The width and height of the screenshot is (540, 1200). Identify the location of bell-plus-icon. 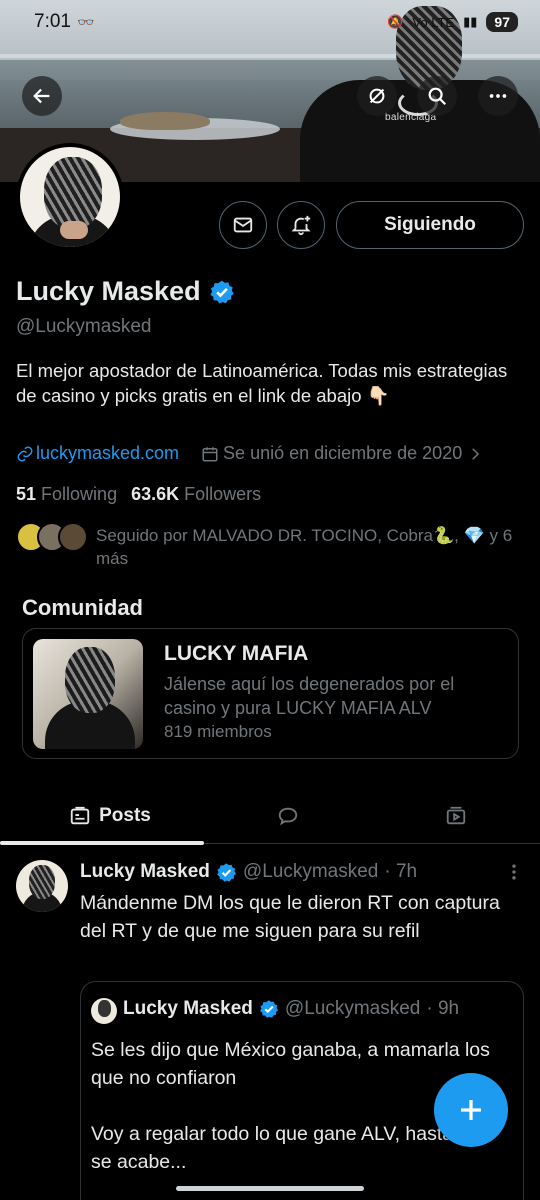
(301, 225).